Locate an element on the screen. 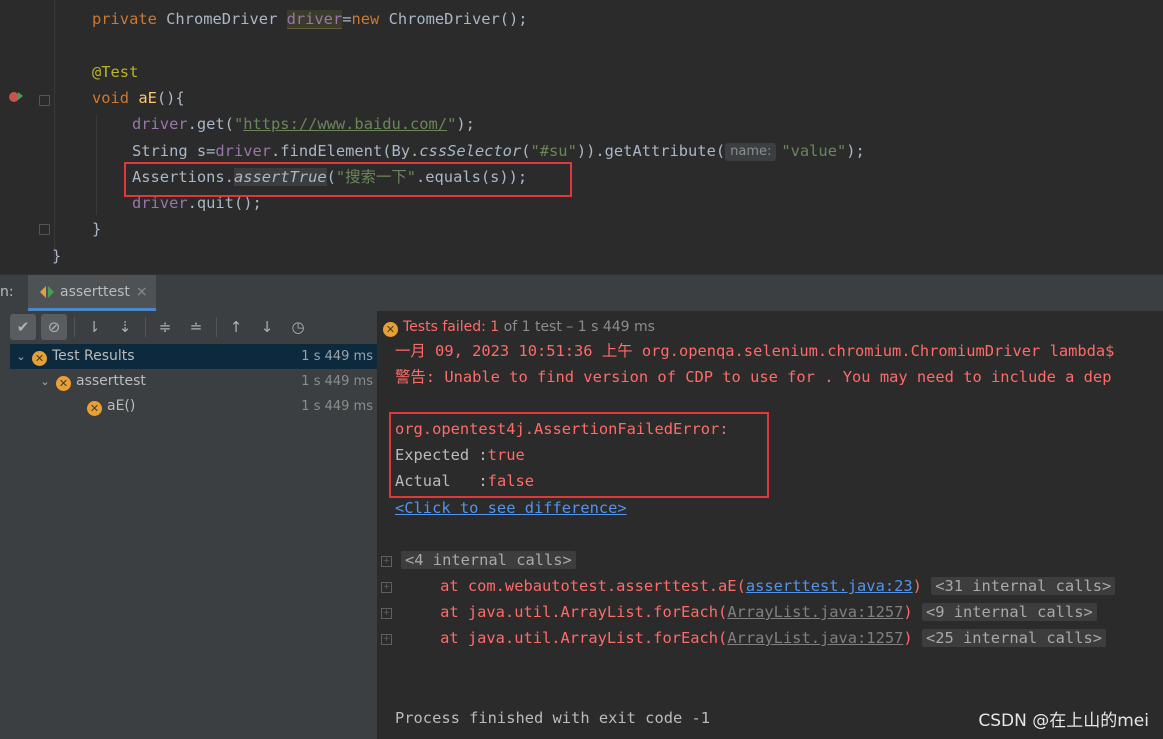 This screenshot has height=739, width=1163. internal-calls-line: <4 internal calls> is located at coordinates (488, 560).